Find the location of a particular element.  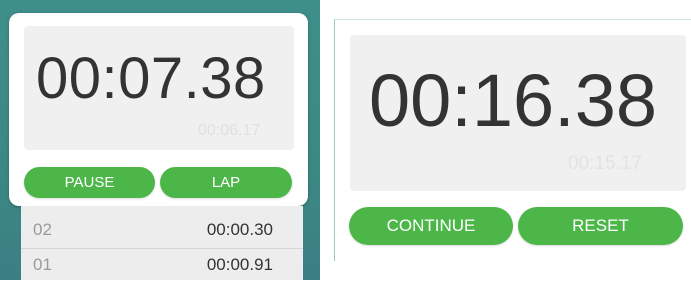

lap-list: 02 00:00.30 01 00:00.91 is located at coordinates (162, 243).